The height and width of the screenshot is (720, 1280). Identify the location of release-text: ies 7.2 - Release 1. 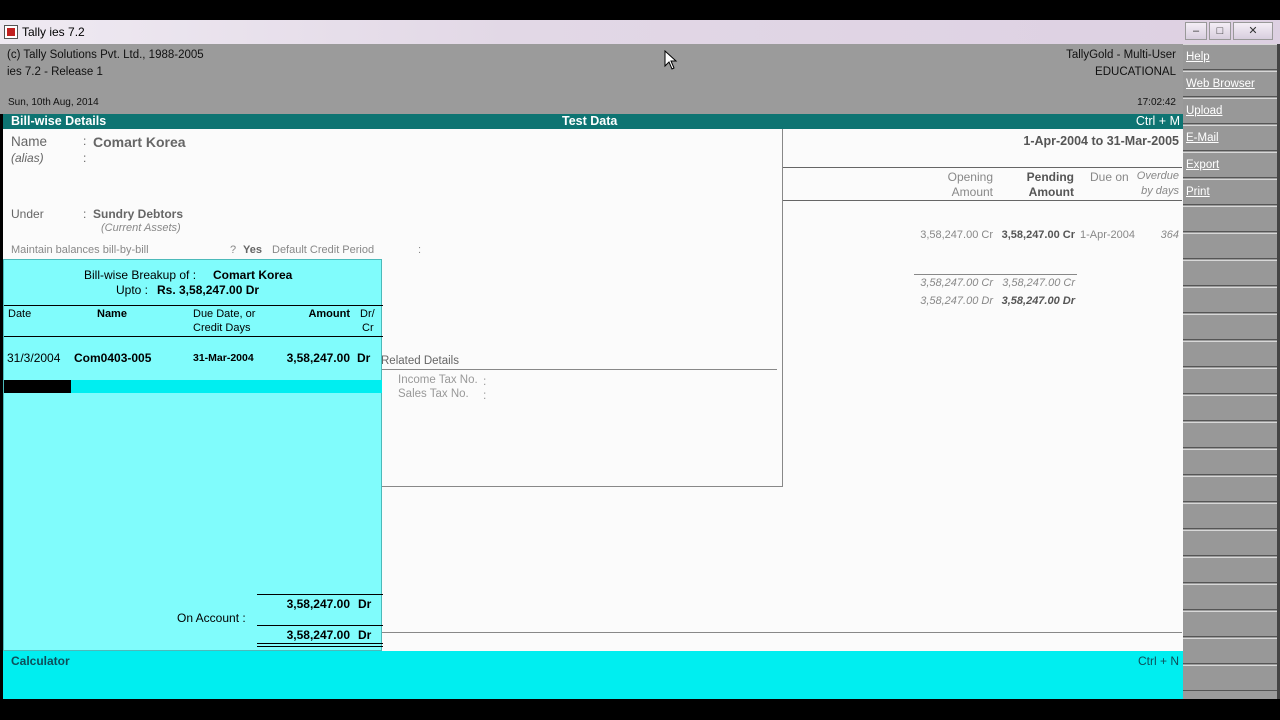
(55, 72).